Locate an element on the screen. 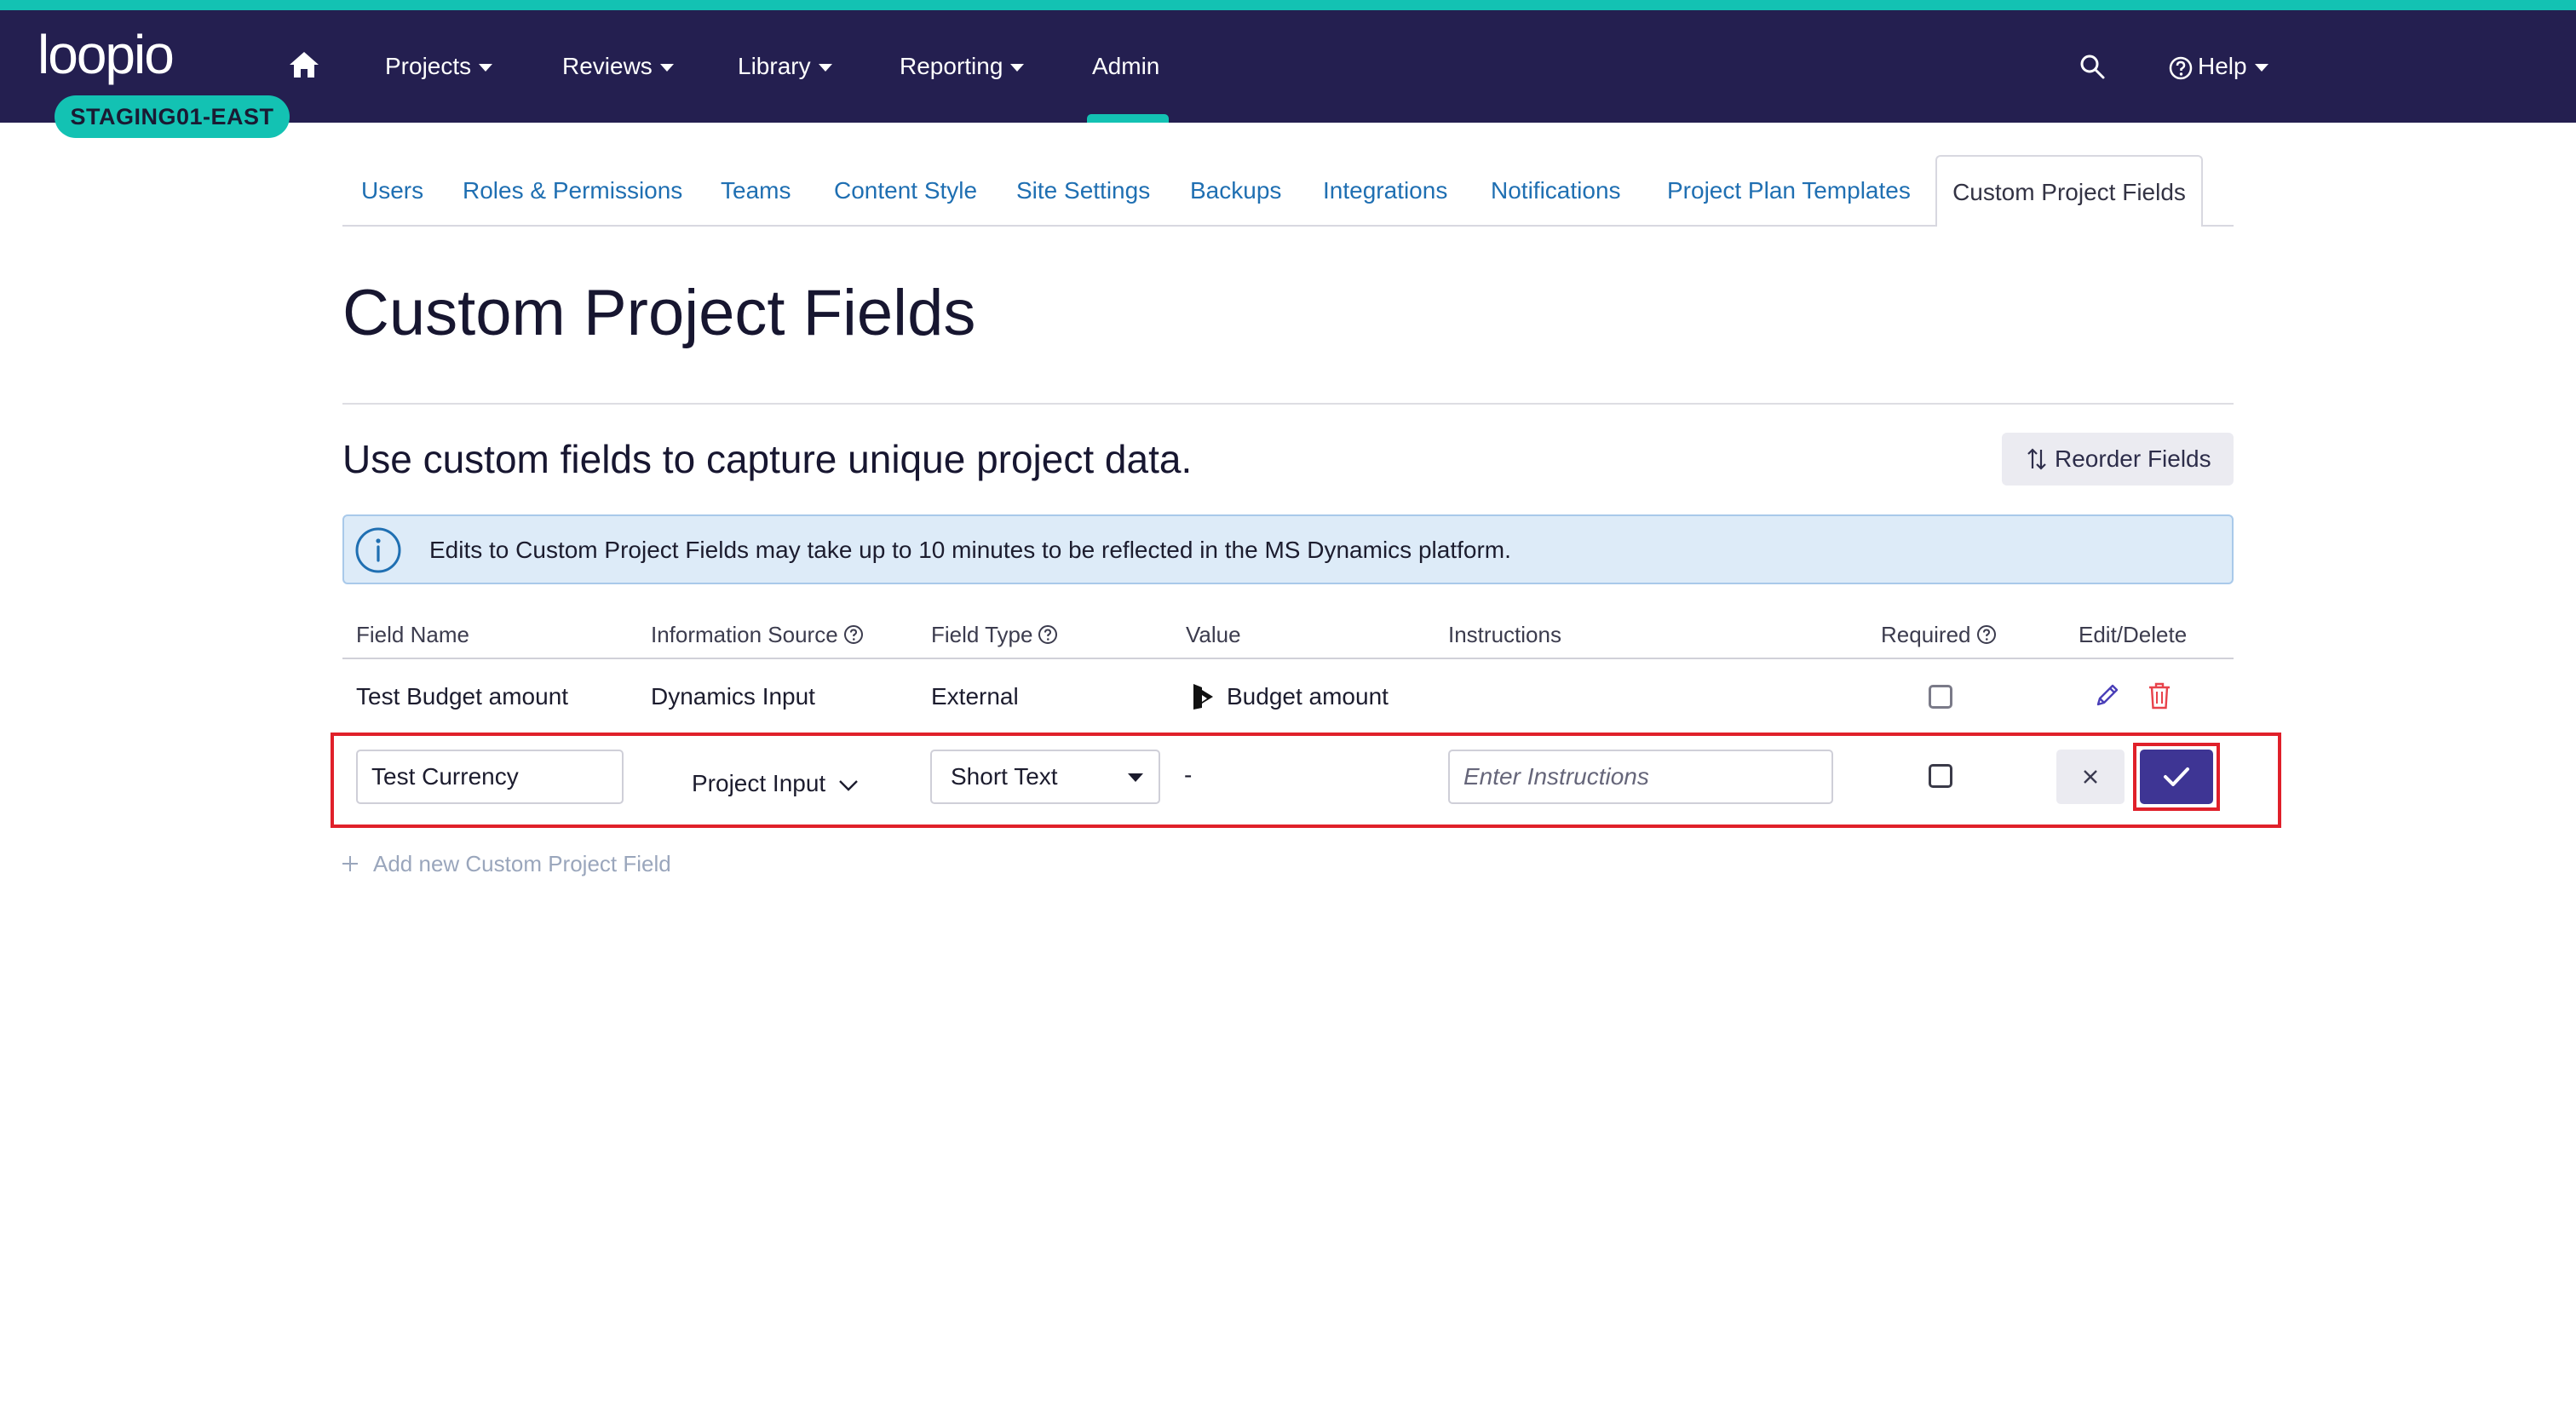 The height and width of the screenshot is (1402, 2576). active-nav-indicator is located at coordinates (1128, 118).